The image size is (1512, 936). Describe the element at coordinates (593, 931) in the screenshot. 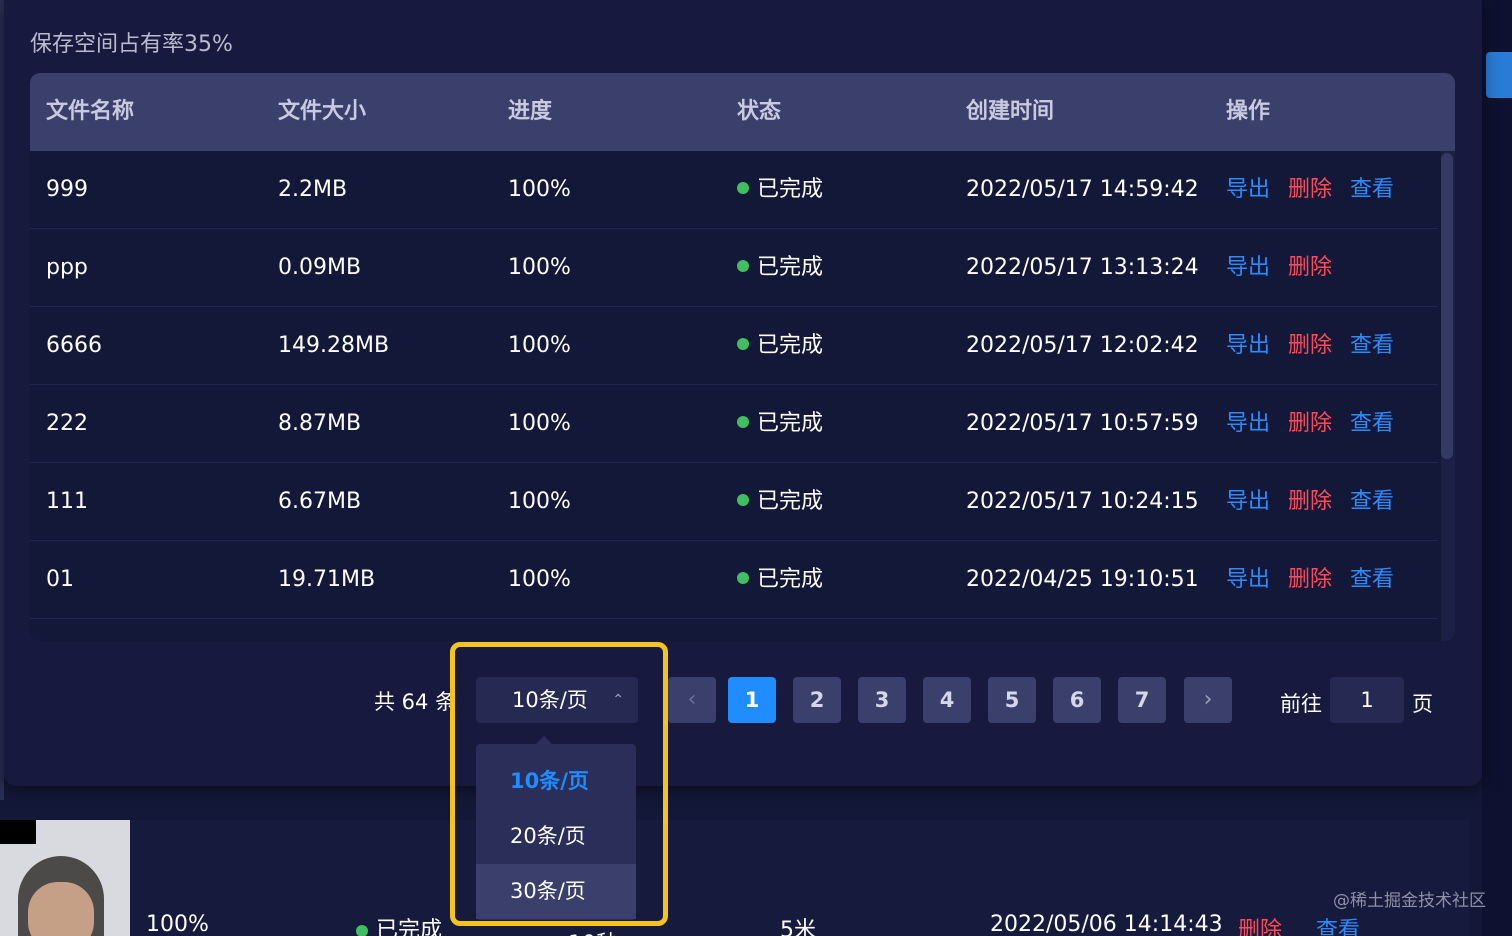

I see `background-duration: 10秒` at that location.